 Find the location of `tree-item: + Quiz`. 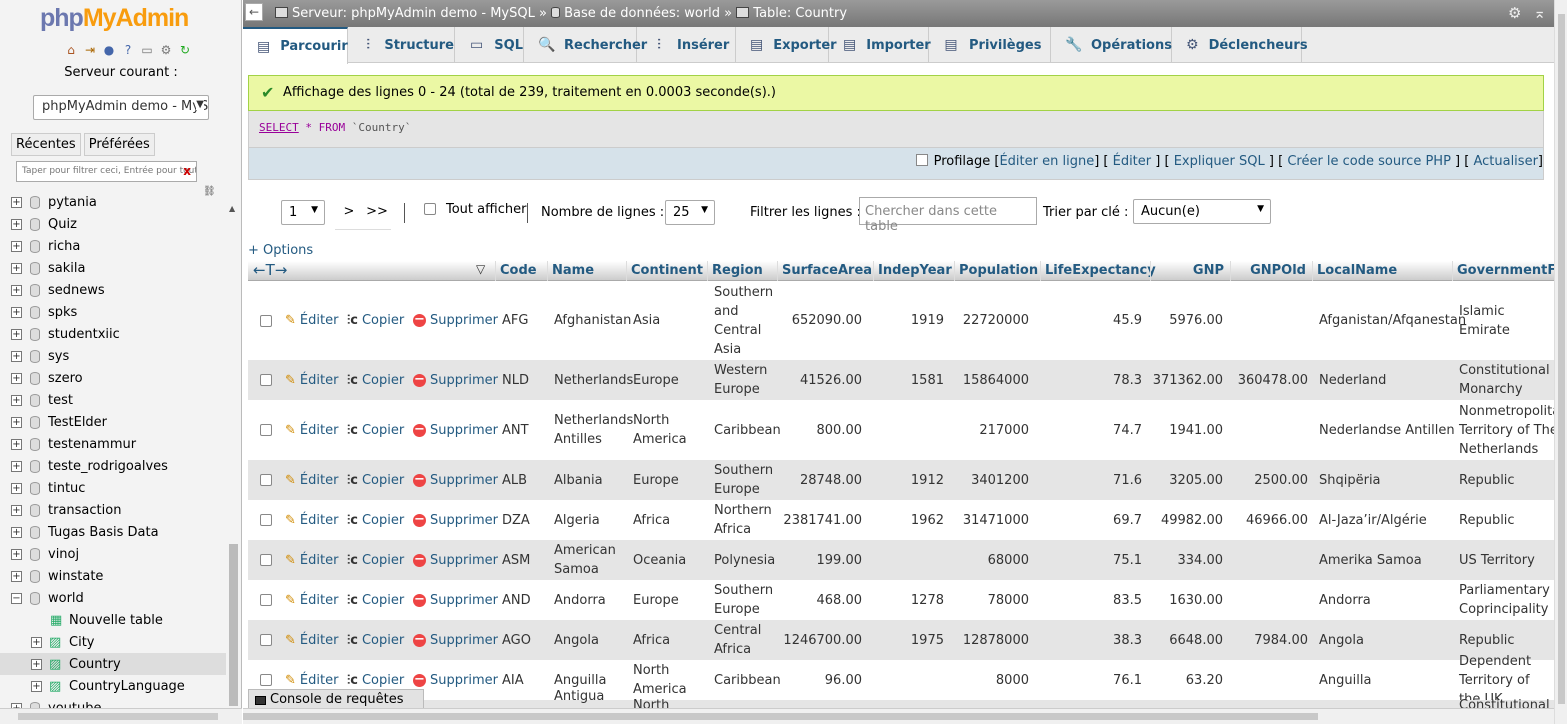

tree-item: + Quiz is located at coordinates (113, 224).